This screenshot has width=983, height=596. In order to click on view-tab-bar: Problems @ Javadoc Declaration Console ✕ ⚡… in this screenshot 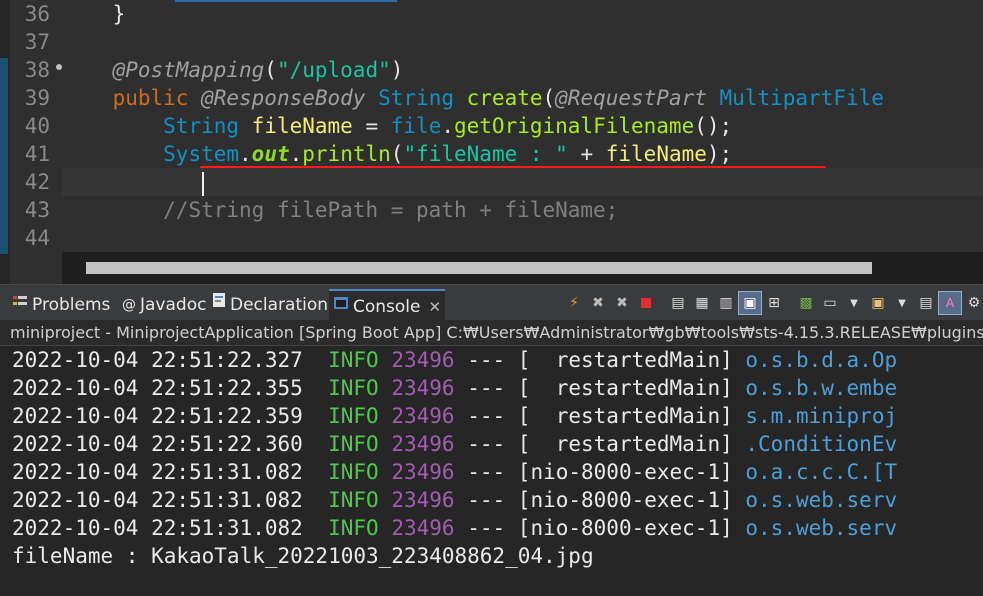, I will do `click(491, 303)`.